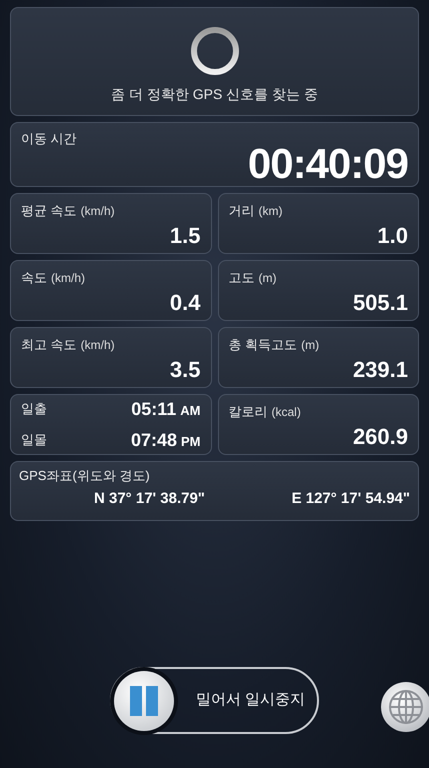 The image size is (429, 768). What do you see at coordinates (185, 370) in the screenshot?
I see `stat-value: 3.5` at bounding box center [185, 370].